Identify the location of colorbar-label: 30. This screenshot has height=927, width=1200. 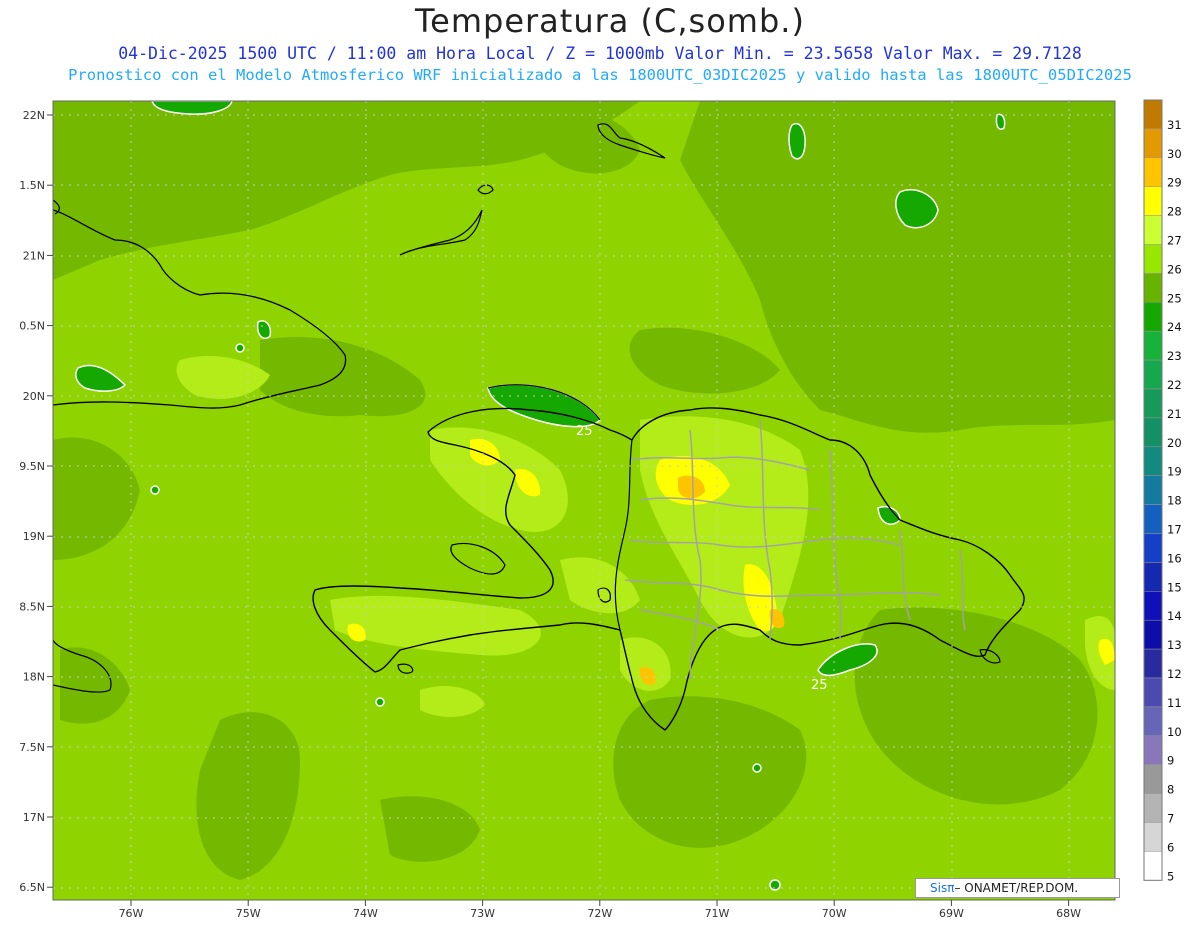
(1174, 154).